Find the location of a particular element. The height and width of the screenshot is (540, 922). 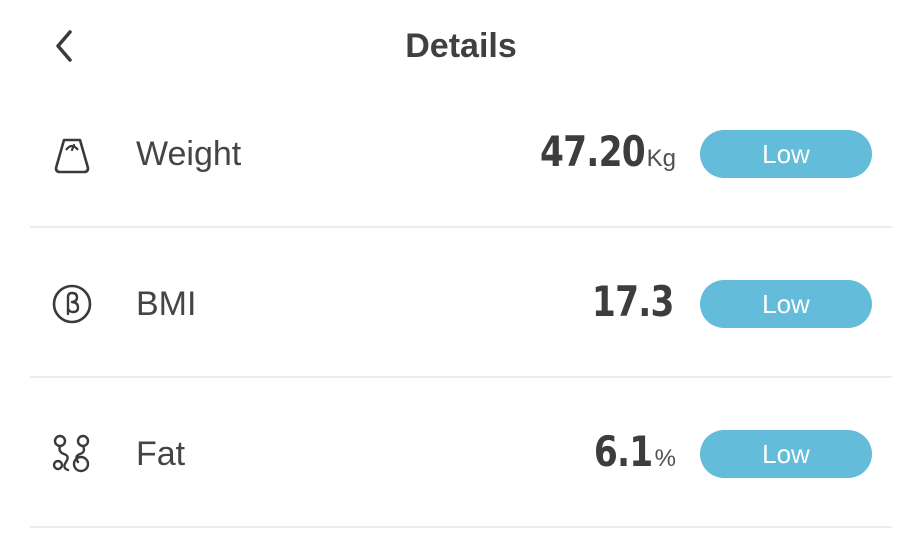

body-fat-icon is located at coordinates (72, 454).